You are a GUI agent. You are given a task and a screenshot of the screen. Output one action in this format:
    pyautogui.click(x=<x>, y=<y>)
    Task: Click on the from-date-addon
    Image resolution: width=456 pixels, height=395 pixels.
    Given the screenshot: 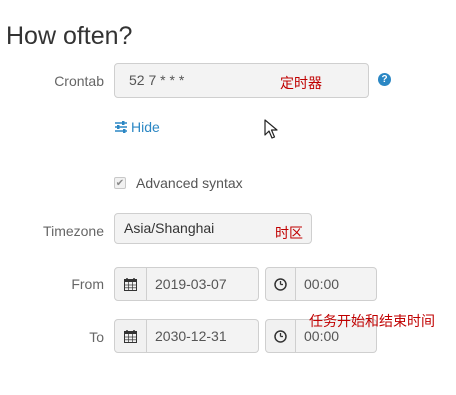 What is the action you would take?
    pyautogui.click(x=130, y=284)
    